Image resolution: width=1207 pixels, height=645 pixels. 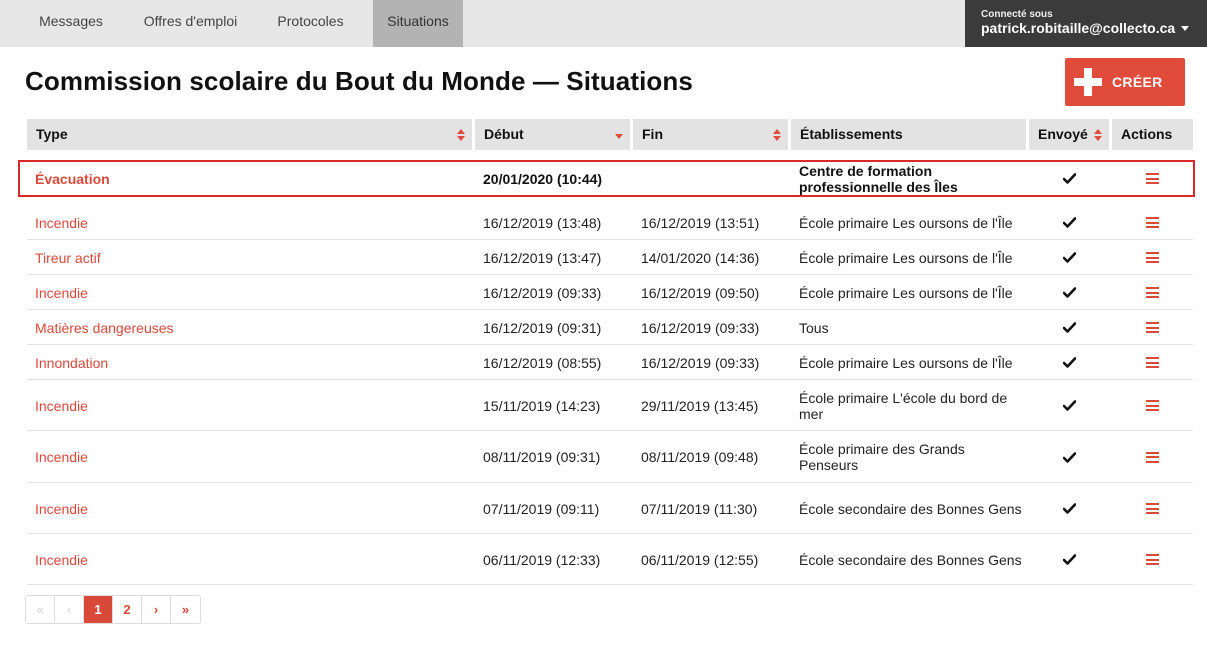 What do you see at coordinates (542, 257) in the screenshot?
I see `debut-cell: 16/12/2019 (13:47)` at bounding box center [542, 257].